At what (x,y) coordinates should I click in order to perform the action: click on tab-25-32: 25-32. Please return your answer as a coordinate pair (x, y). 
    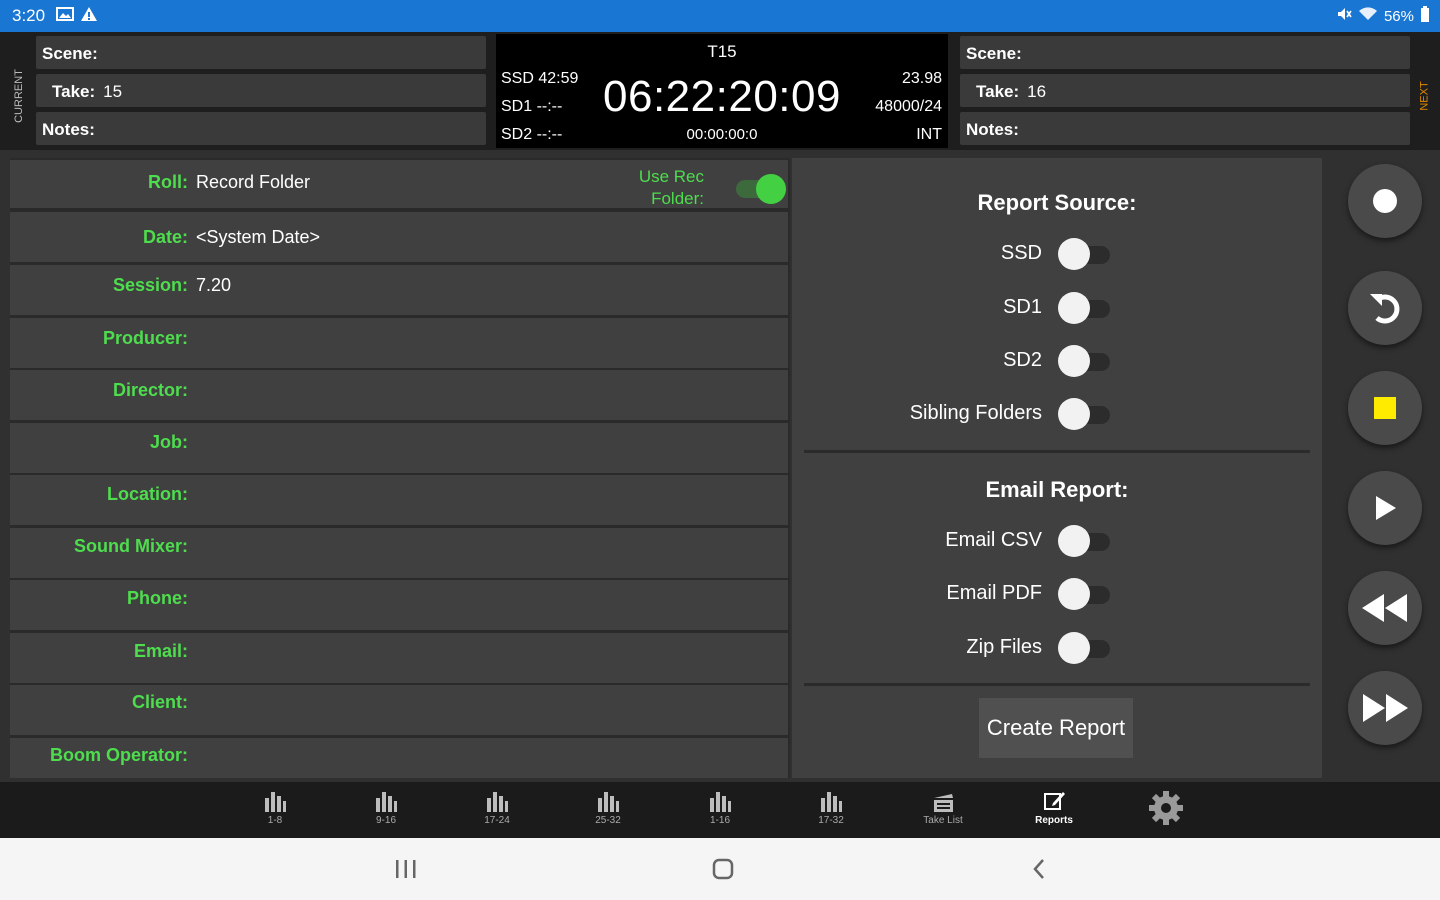
    Looking at the image, I should click on (608, 812).